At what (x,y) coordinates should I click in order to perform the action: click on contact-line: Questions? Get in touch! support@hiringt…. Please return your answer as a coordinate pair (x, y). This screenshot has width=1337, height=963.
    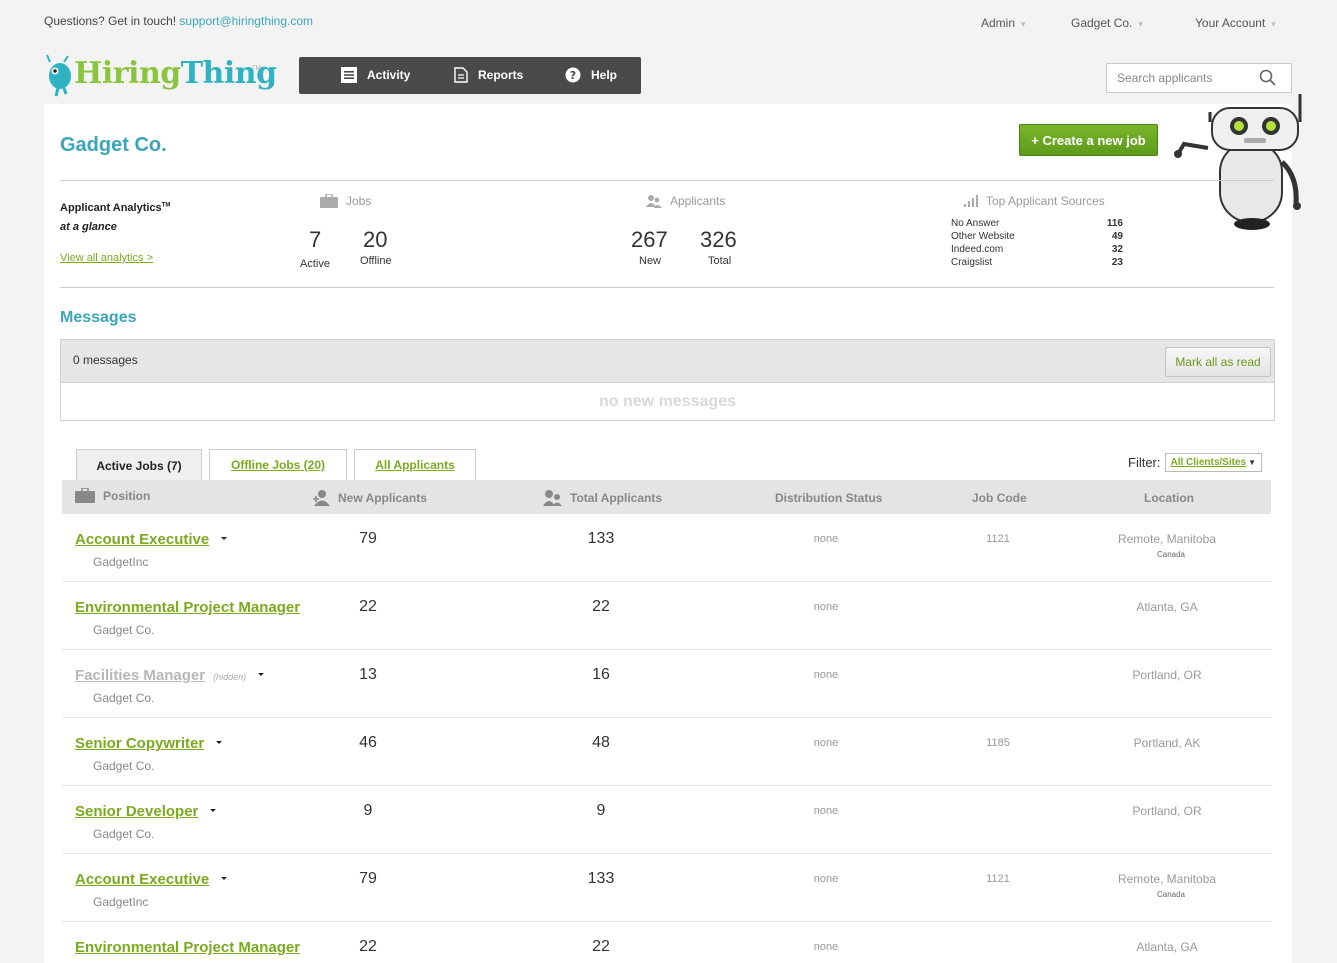
    Looking at the image, I should click on (178, 21).